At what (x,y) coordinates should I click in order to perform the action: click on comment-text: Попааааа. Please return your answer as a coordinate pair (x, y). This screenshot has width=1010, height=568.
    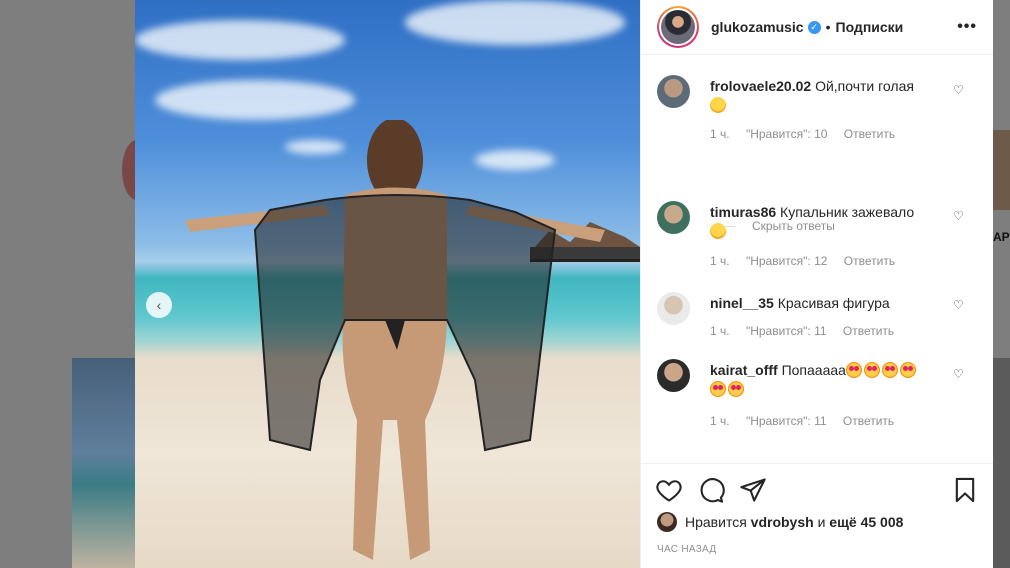
    Looking at the image, I should click on (813, 370).